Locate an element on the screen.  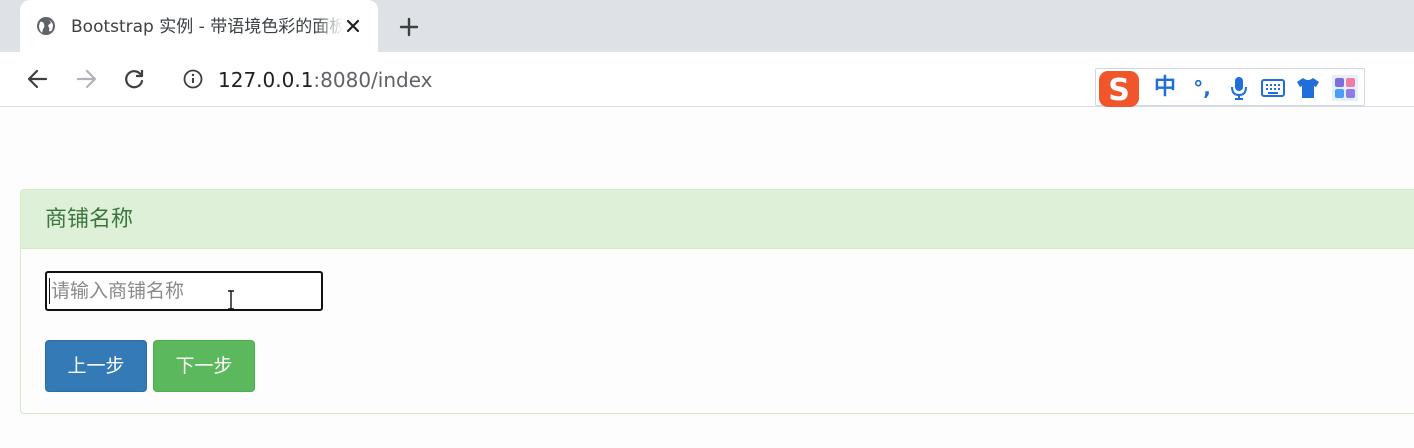
previous-step-button: 上一步 is located at coordinates (96, 366).